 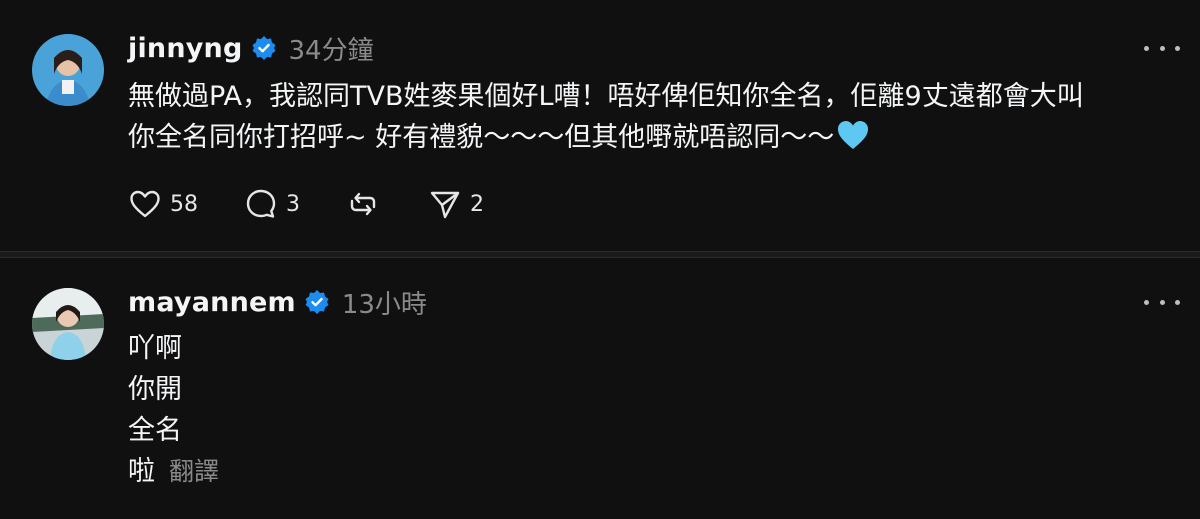 I want to click on reply-count: 3, so click(x=293, y=204).